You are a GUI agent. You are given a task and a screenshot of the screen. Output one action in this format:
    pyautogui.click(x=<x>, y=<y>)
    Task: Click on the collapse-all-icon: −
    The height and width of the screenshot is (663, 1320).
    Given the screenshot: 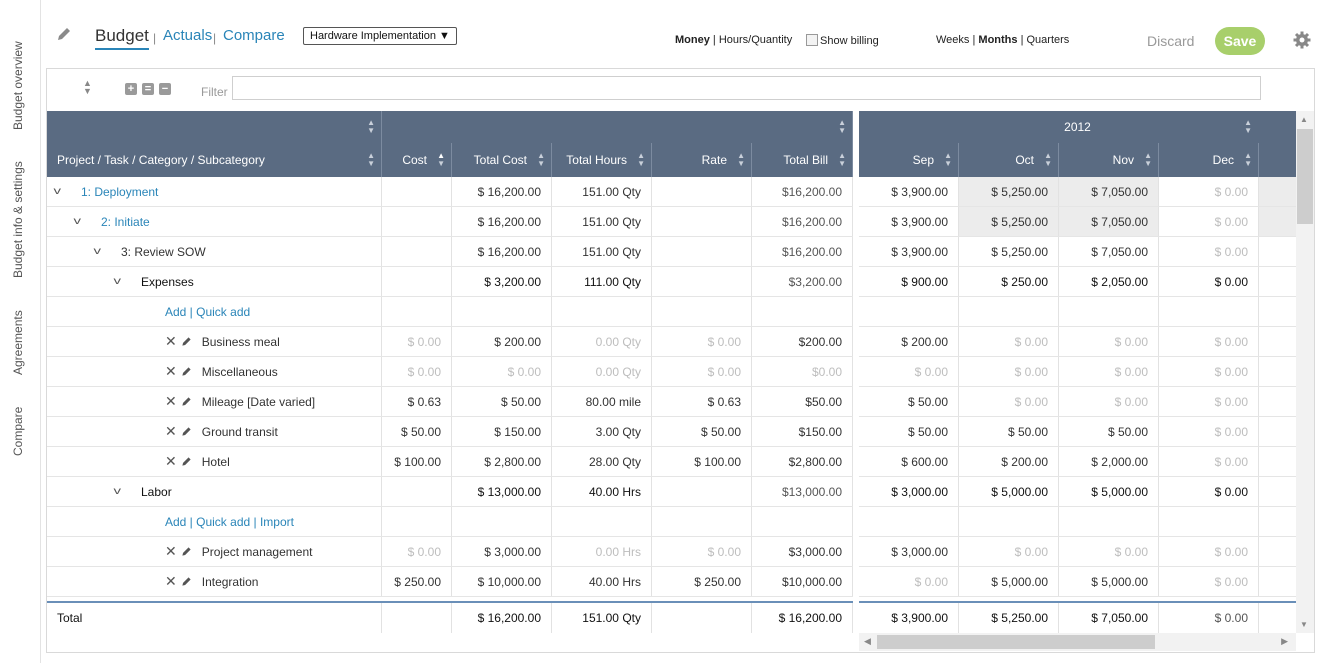 What is the action you would take?
    pyautogui.click(x=165, y=89)
    